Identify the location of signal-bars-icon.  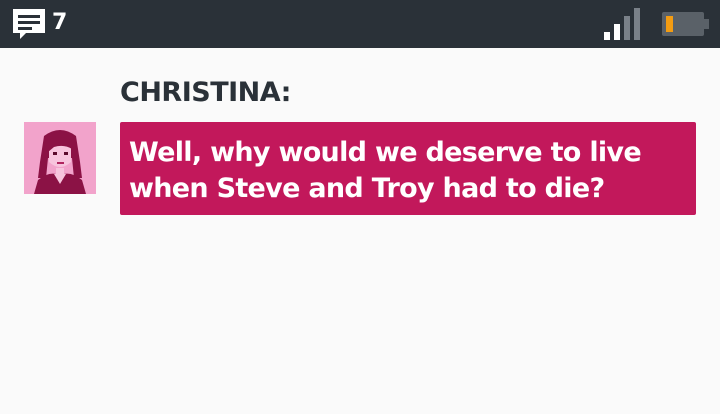
(622, 24).